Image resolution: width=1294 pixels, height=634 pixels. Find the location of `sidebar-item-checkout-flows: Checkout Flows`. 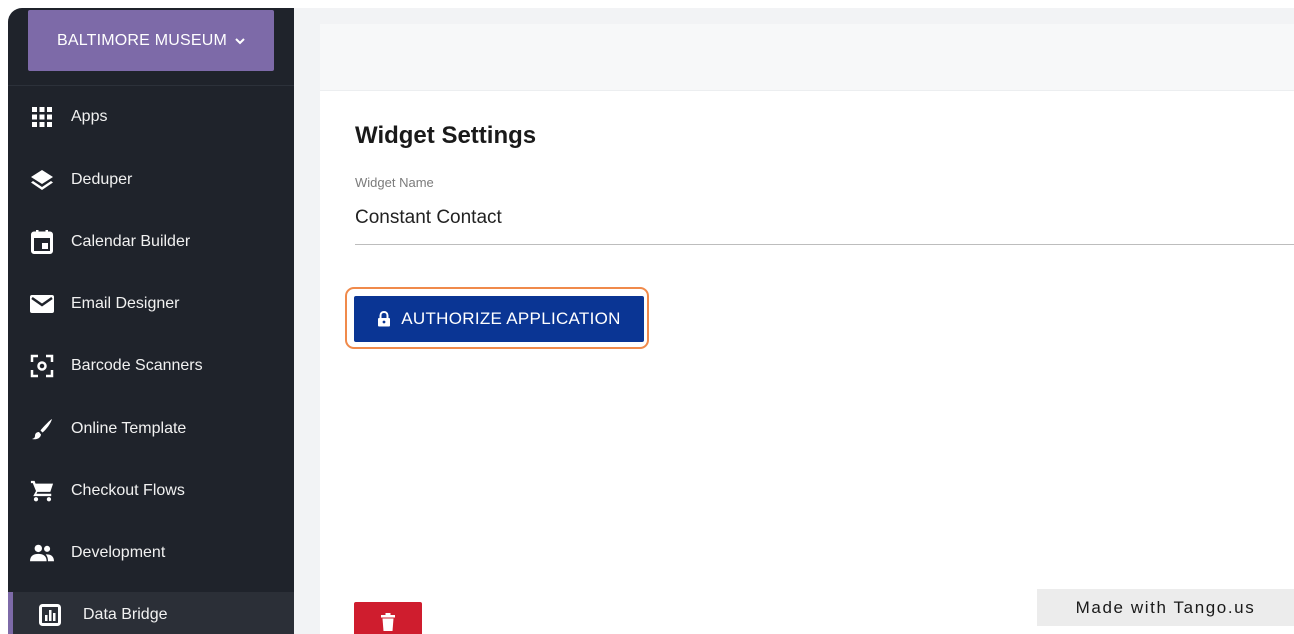

sidebar-item-checkout-flows: Checkout Flows is located at coordinates (151, 491).